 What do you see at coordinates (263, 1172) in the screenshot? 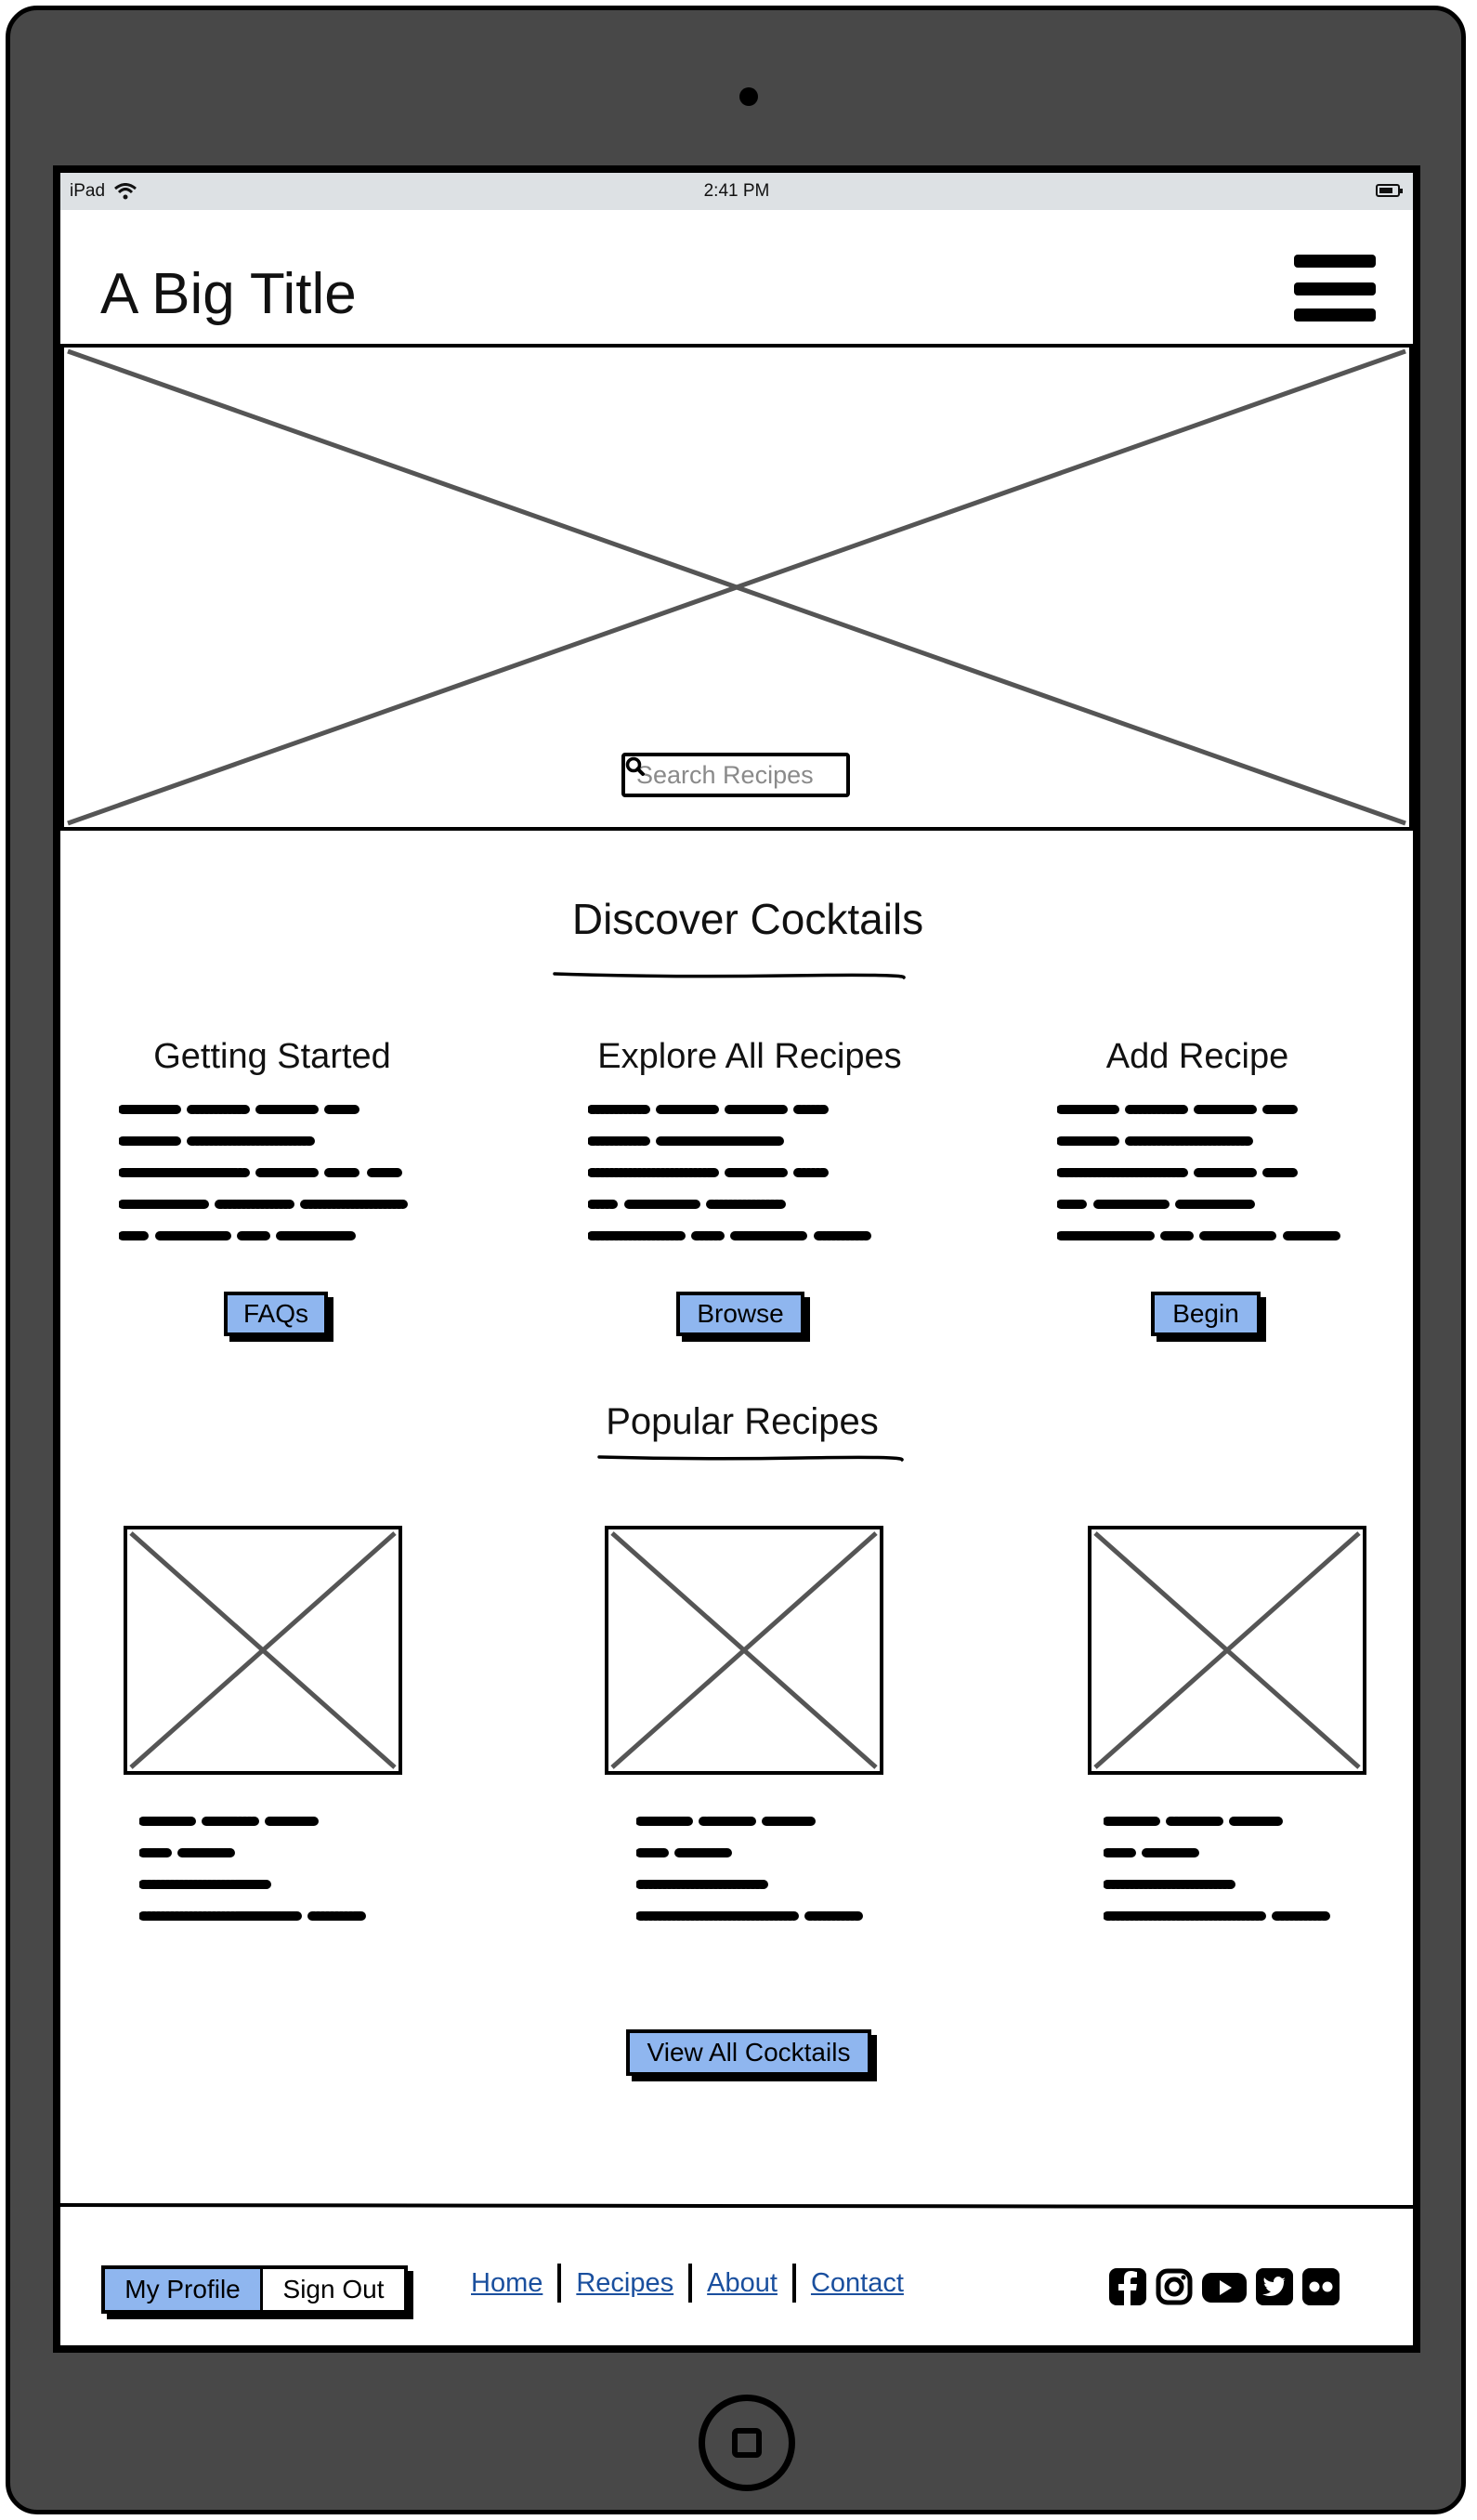
I see `getting-started-text` at bounding box center [263, 1172].